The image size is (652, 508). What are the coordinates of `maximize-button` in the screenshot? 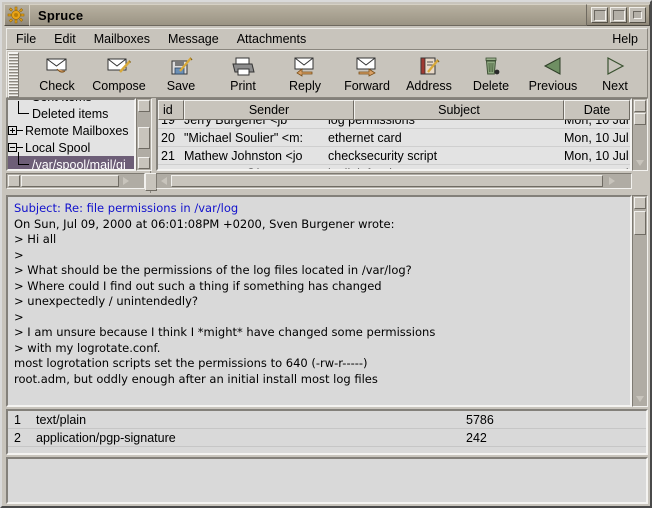 It's located at (618, 15).